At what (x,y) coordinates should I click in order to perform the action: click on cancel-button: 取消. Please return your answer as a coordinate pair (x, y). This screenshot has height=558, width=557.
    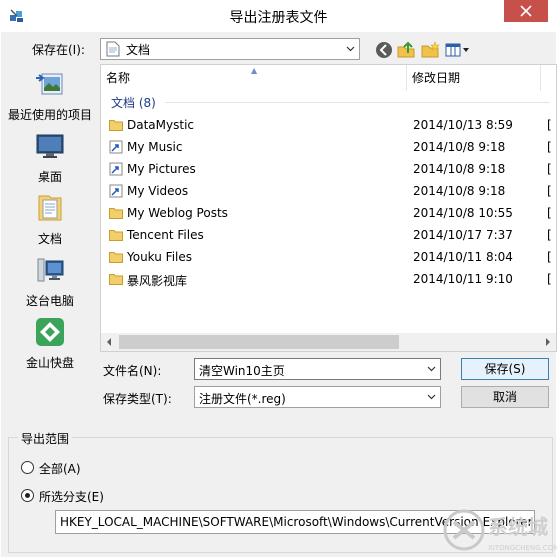
    Looking at the image, I should click on (505, 397).